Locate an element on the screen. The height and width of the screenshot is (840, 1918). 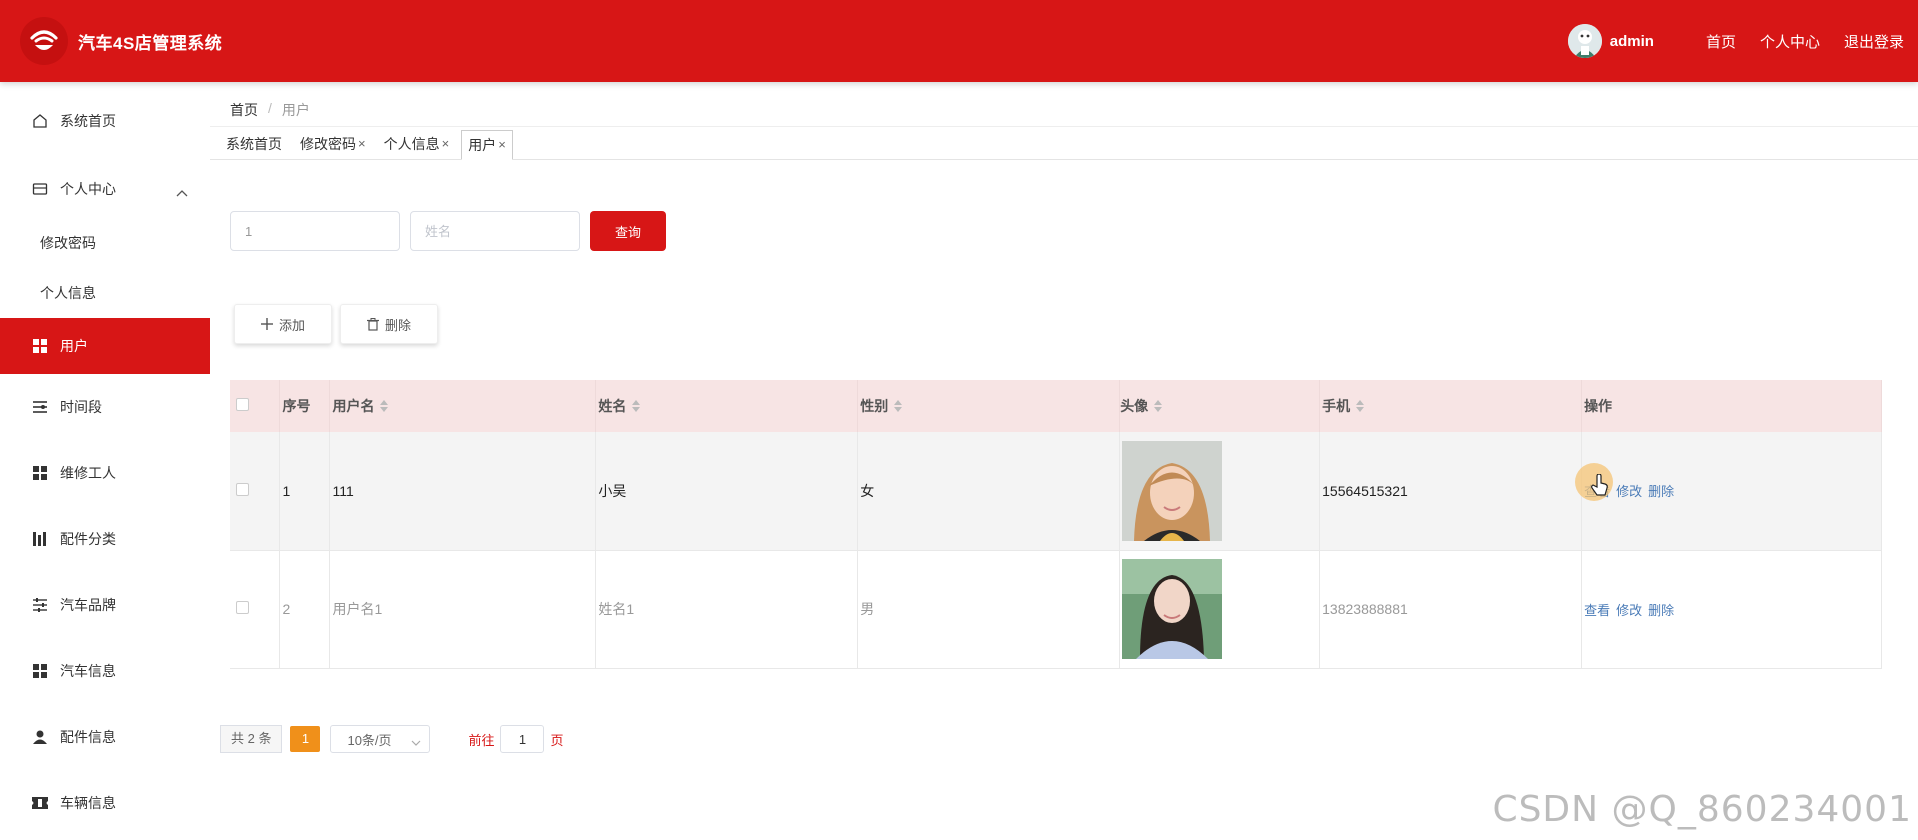
sidebar-item-car-info: 汽车信息 is located at coordinates (105, 671).